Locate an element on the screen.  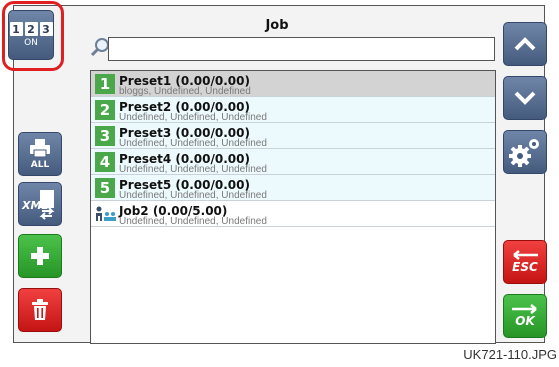
xml-export-icon: XML is located at coordinates (38, 205).